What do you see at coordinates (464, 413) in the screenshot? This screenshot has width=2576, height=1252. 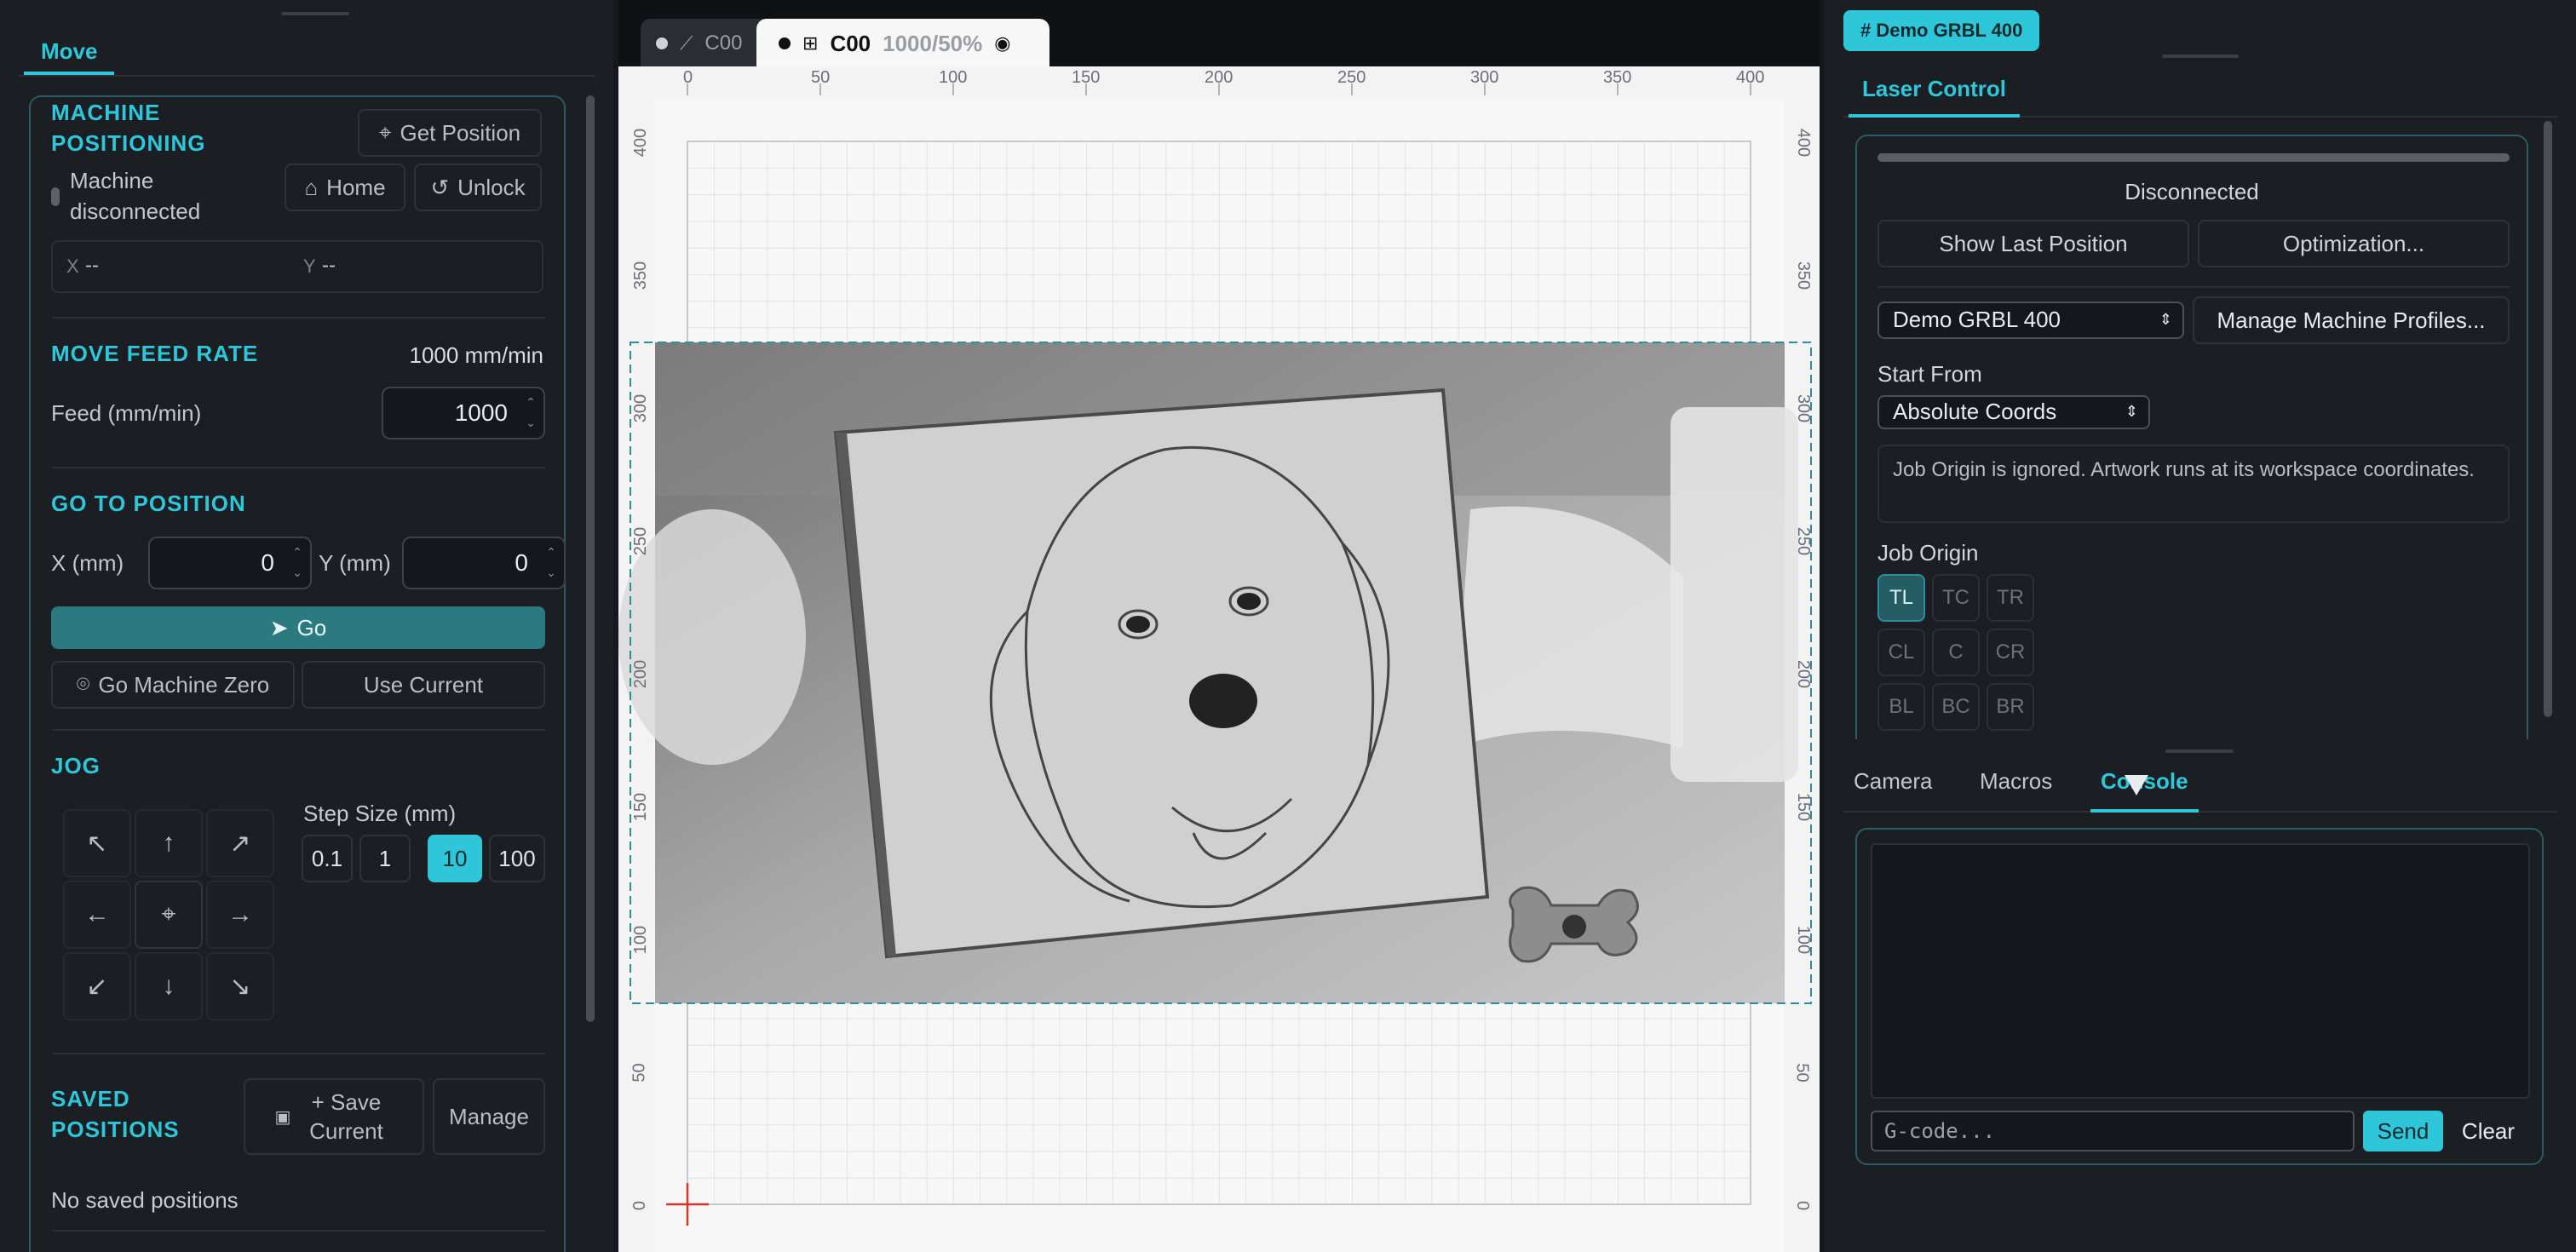 I see `feed-input: 1000 ⌃ ⌄` at bounding box center [464, 413].